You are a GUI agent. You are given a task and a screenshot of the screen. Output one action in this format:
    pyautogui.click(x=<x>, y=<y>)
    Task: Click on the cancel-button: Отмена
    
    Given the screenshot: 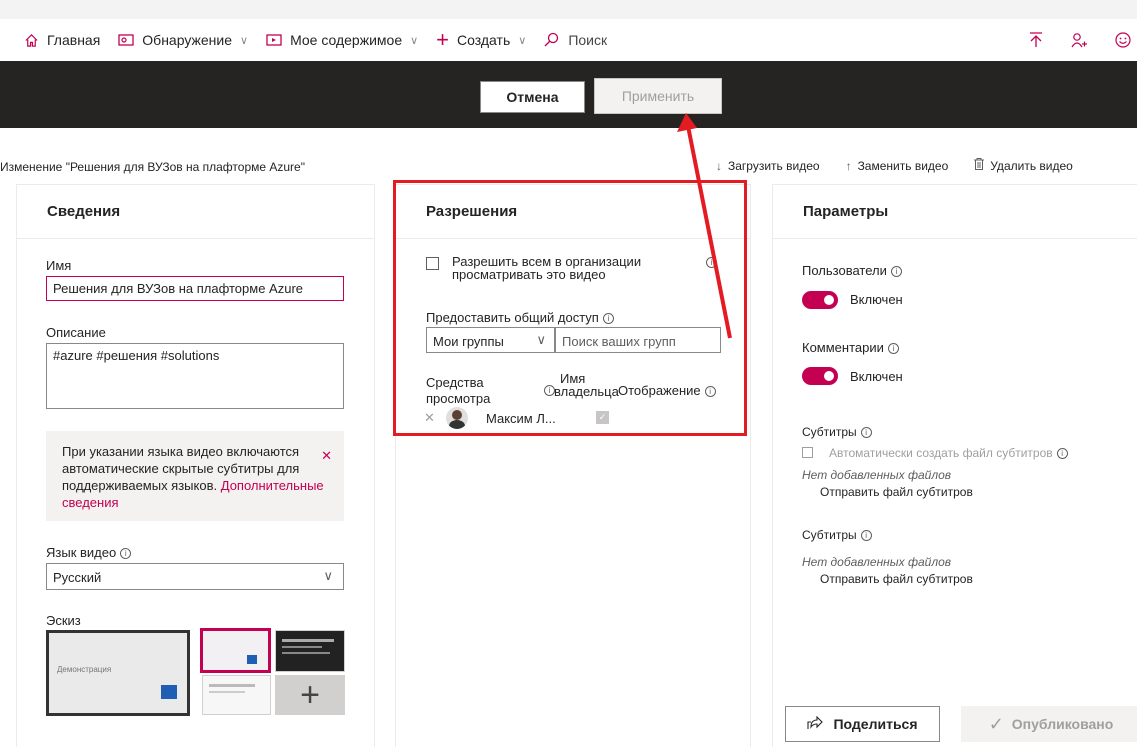 What is the action you would take?
    pyautogui.click(x=532, y=97)
    